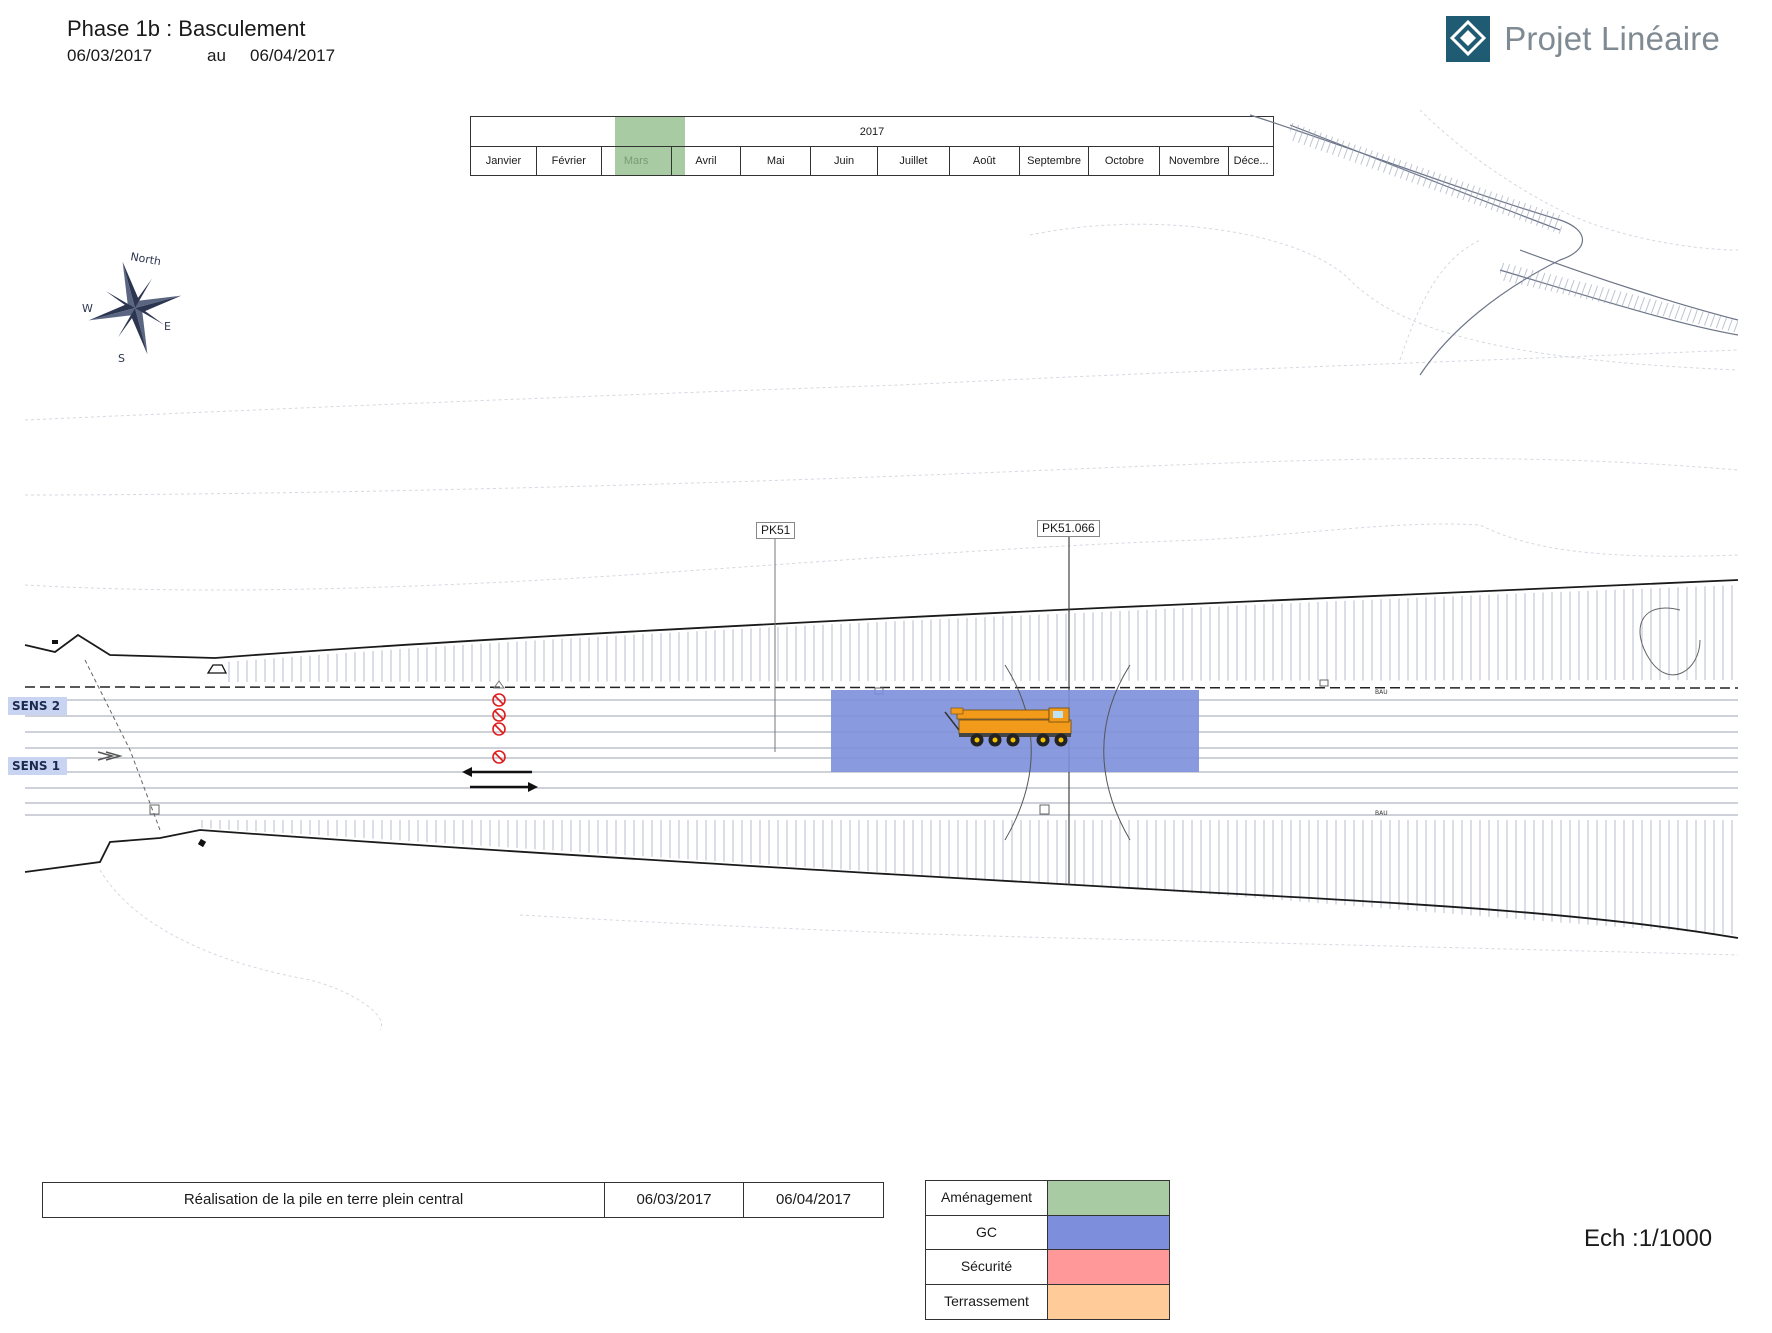  What do you see at coordinates (500, 779) in the screenshot?
I see `traffic-direction-arrows` at bounding box center [500, 779].